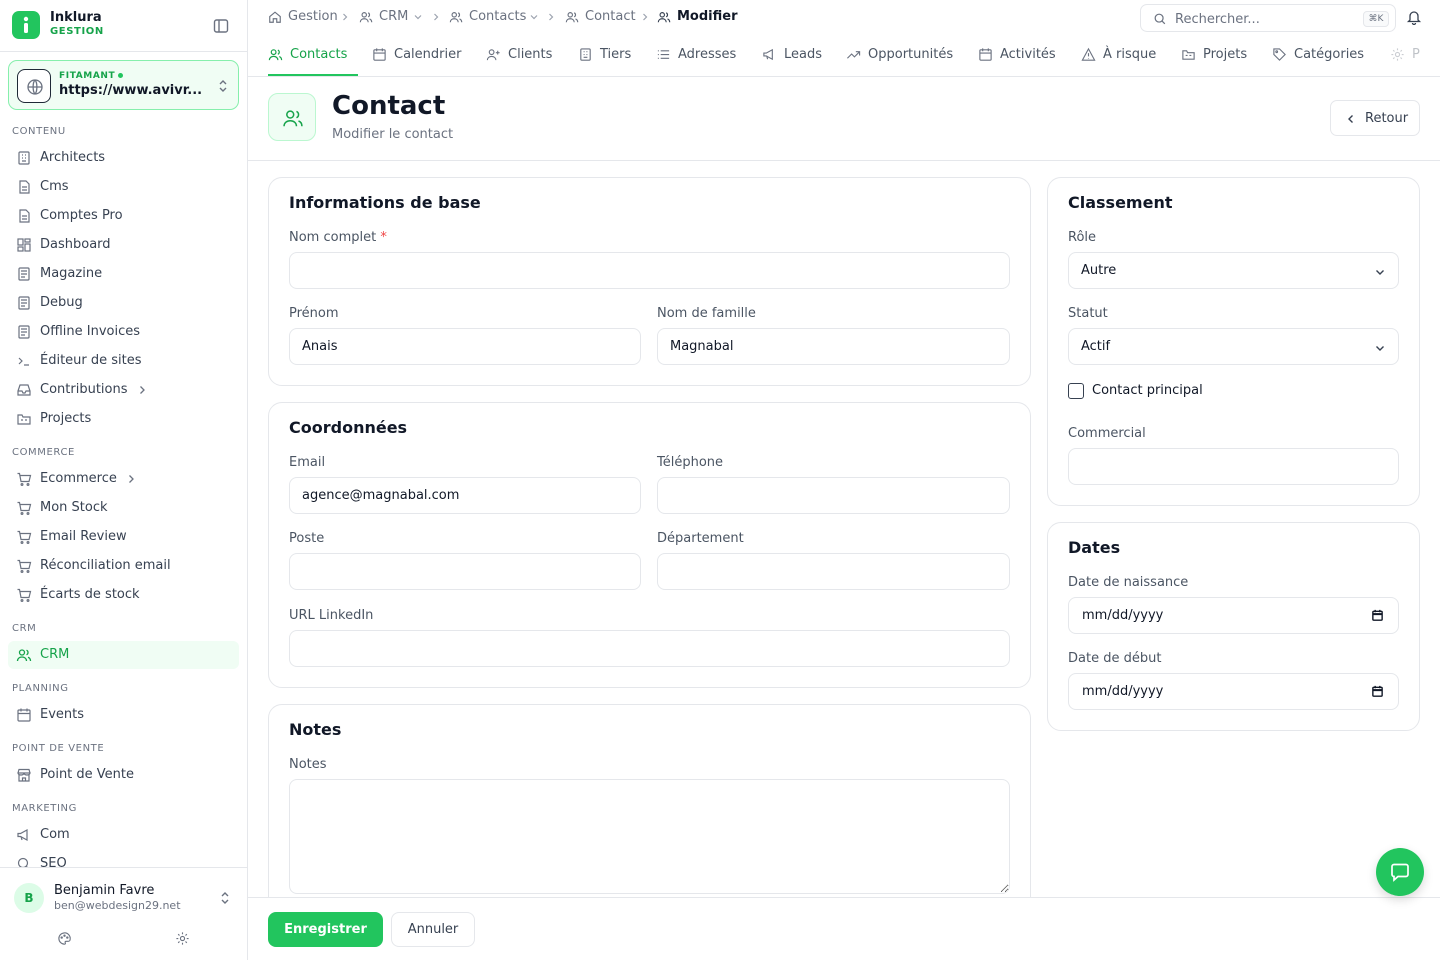  Describe the element at coordinates (433, 929) in the screenshot. I see `cancel-button: Annuler` at that location.